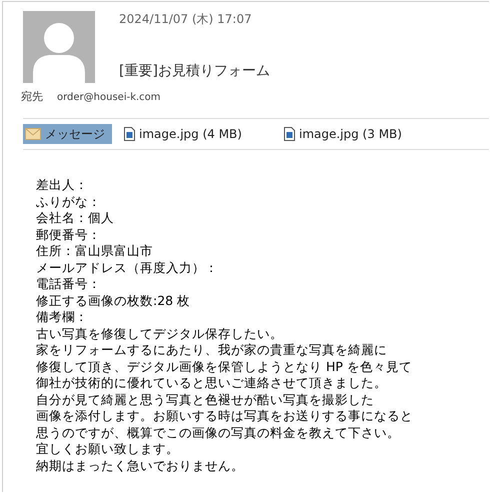 The height and width of the screenshot is (493, 490). What do you see at coordinates (107, 449) in the screenshot?
I see `body-line: 宜しくお願い致します。` at bounding box center [107, 449].